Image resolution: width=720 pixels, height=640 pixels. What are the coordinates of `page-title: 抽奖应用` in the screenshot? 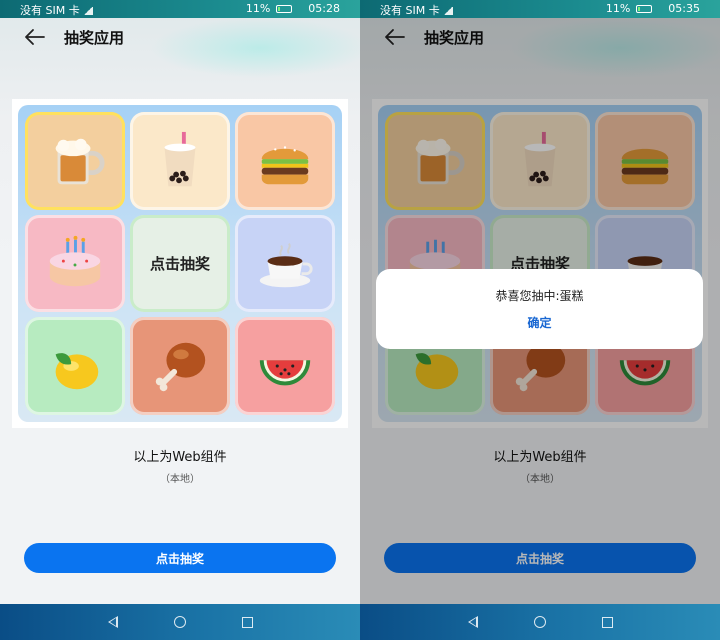 It's located at (94, 38).